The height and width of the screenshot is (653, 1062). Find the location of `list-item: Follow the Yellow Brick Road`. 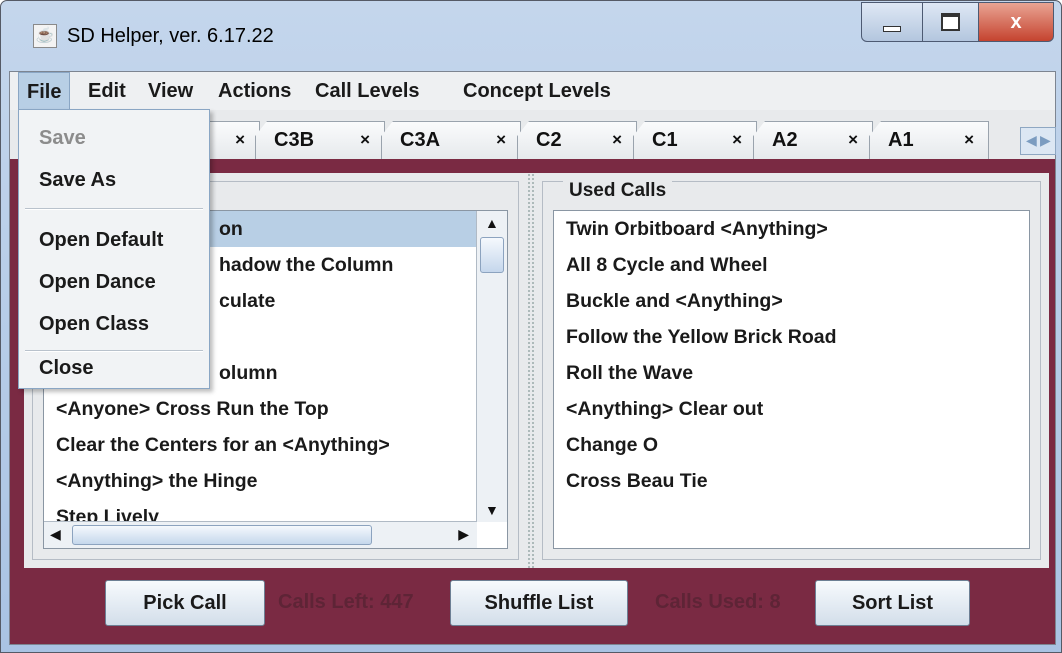

list-item: Follow the Yellow Brick Road is located at coordinates (791, 337).